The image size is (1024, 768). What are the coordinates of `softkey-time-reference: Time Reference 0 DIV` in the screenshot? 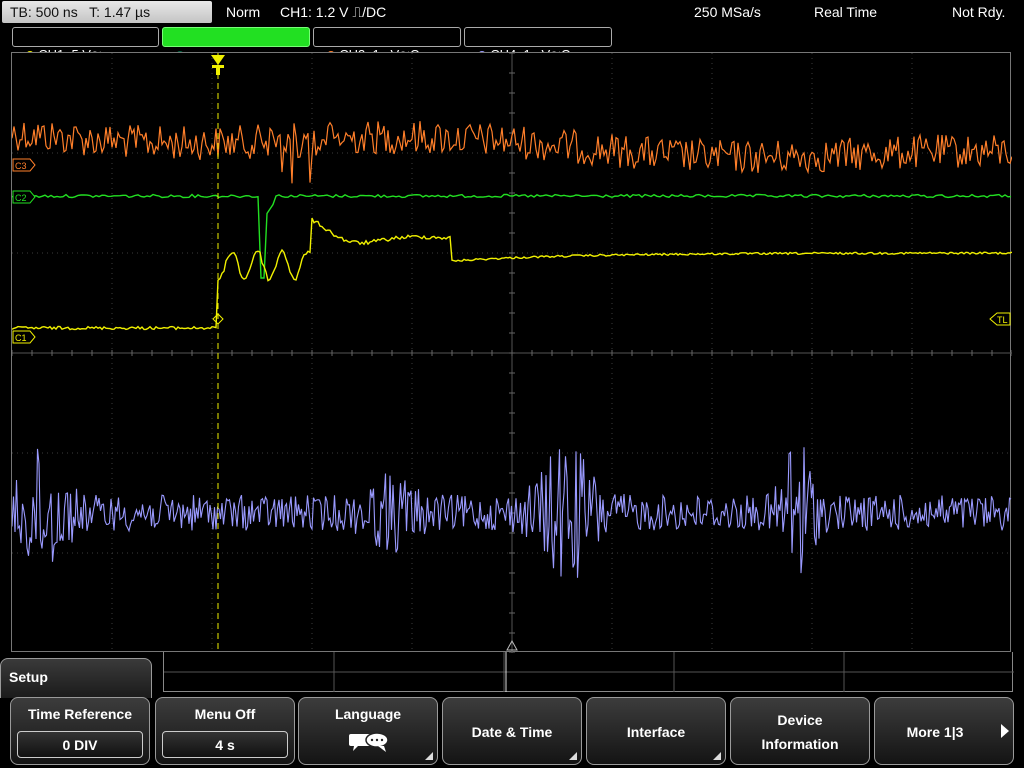 It's located at (80, 731).